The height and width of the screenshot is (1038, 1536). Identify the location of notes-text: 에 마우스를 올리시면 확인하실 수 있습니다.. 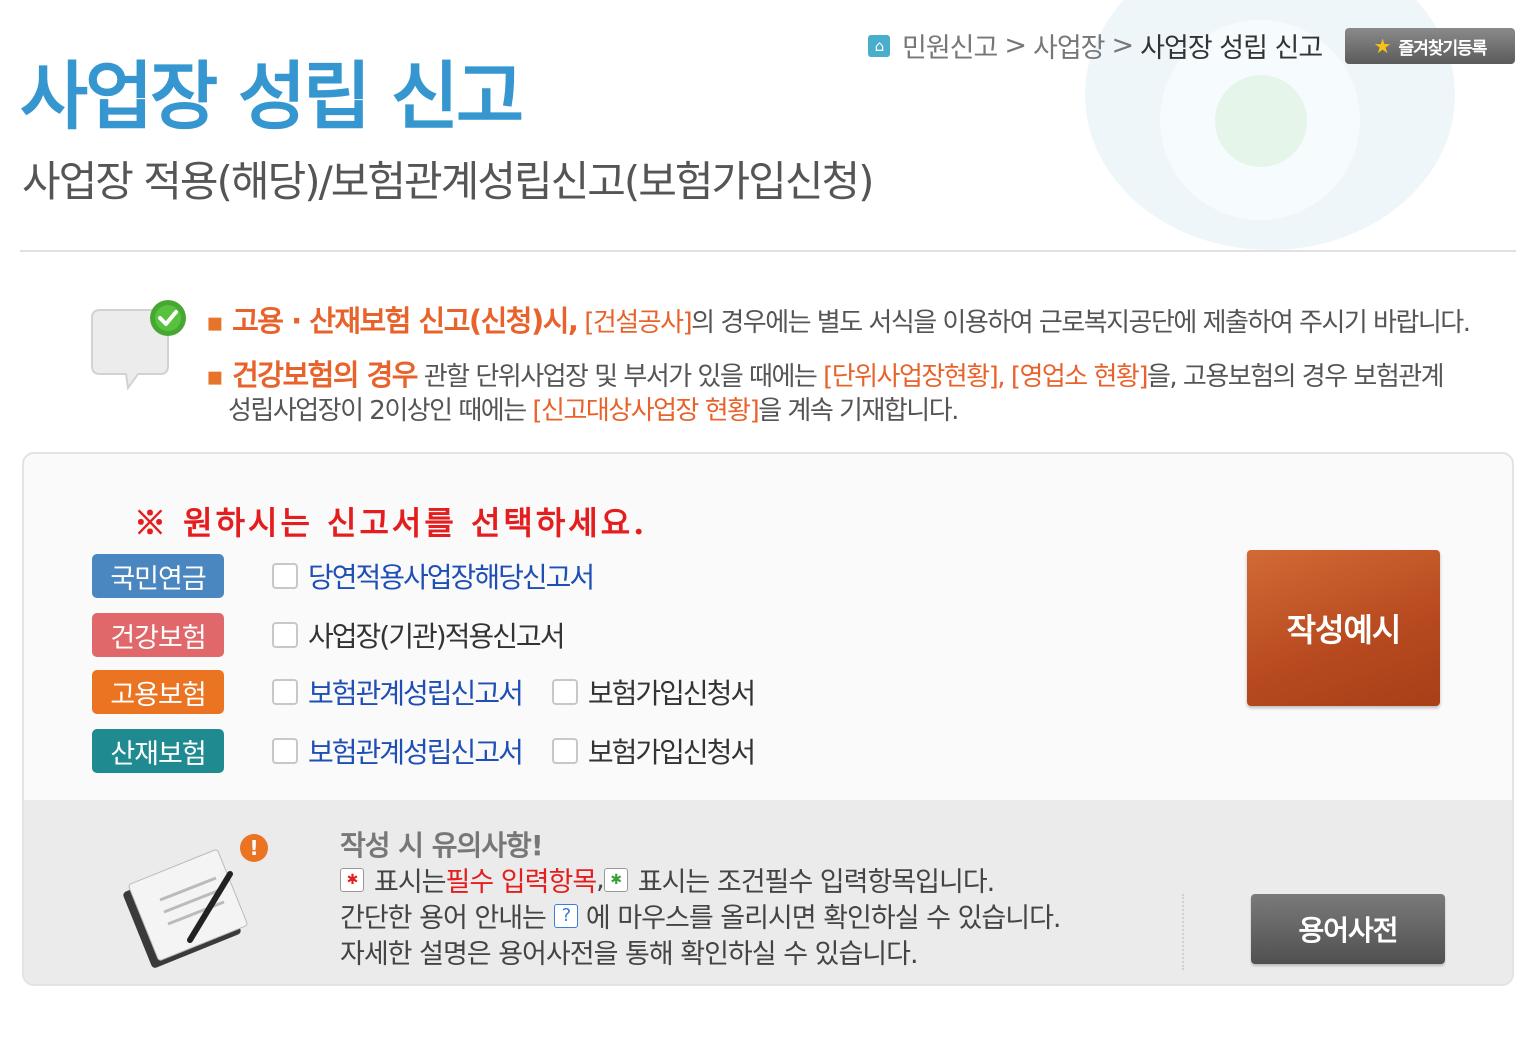
(823, 918).